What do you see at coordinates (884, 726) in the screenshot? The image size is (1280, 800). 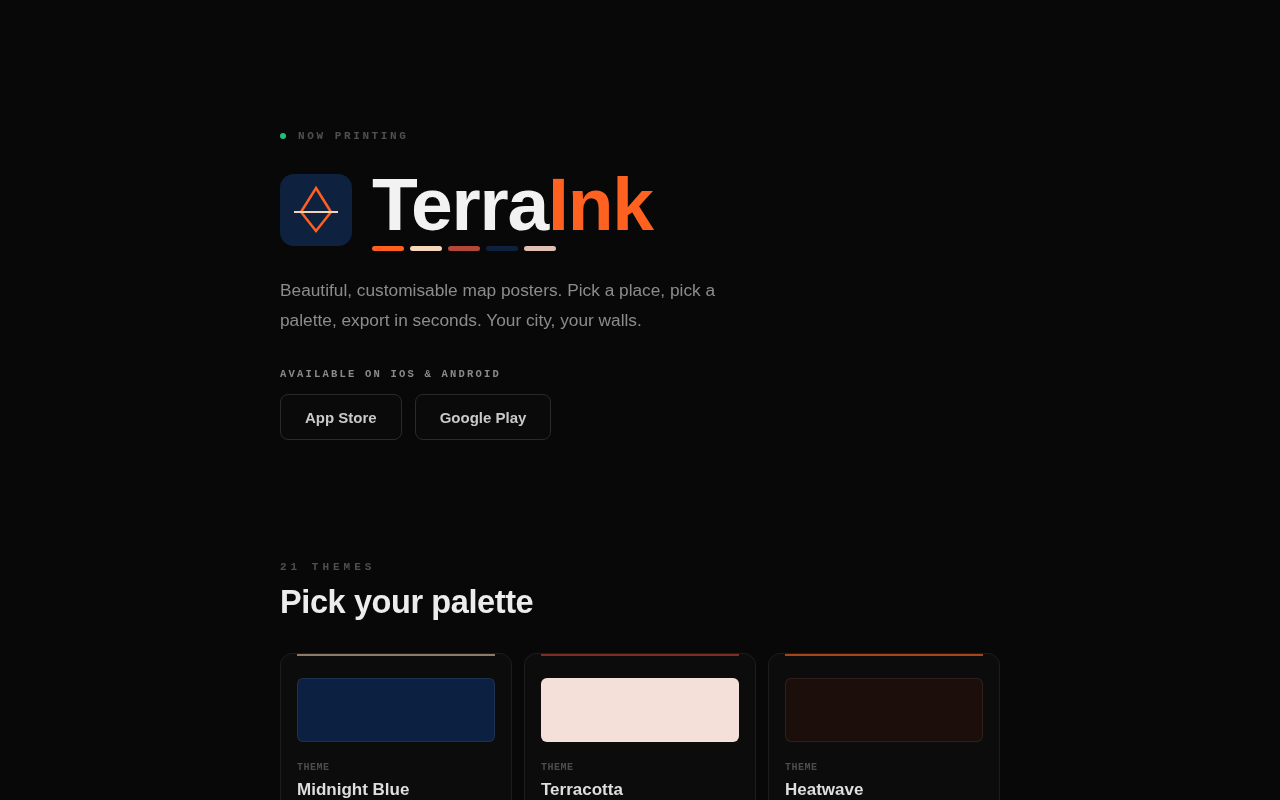 I see `theme-card: THEME Heatwave` at bounding box center [884, 726].